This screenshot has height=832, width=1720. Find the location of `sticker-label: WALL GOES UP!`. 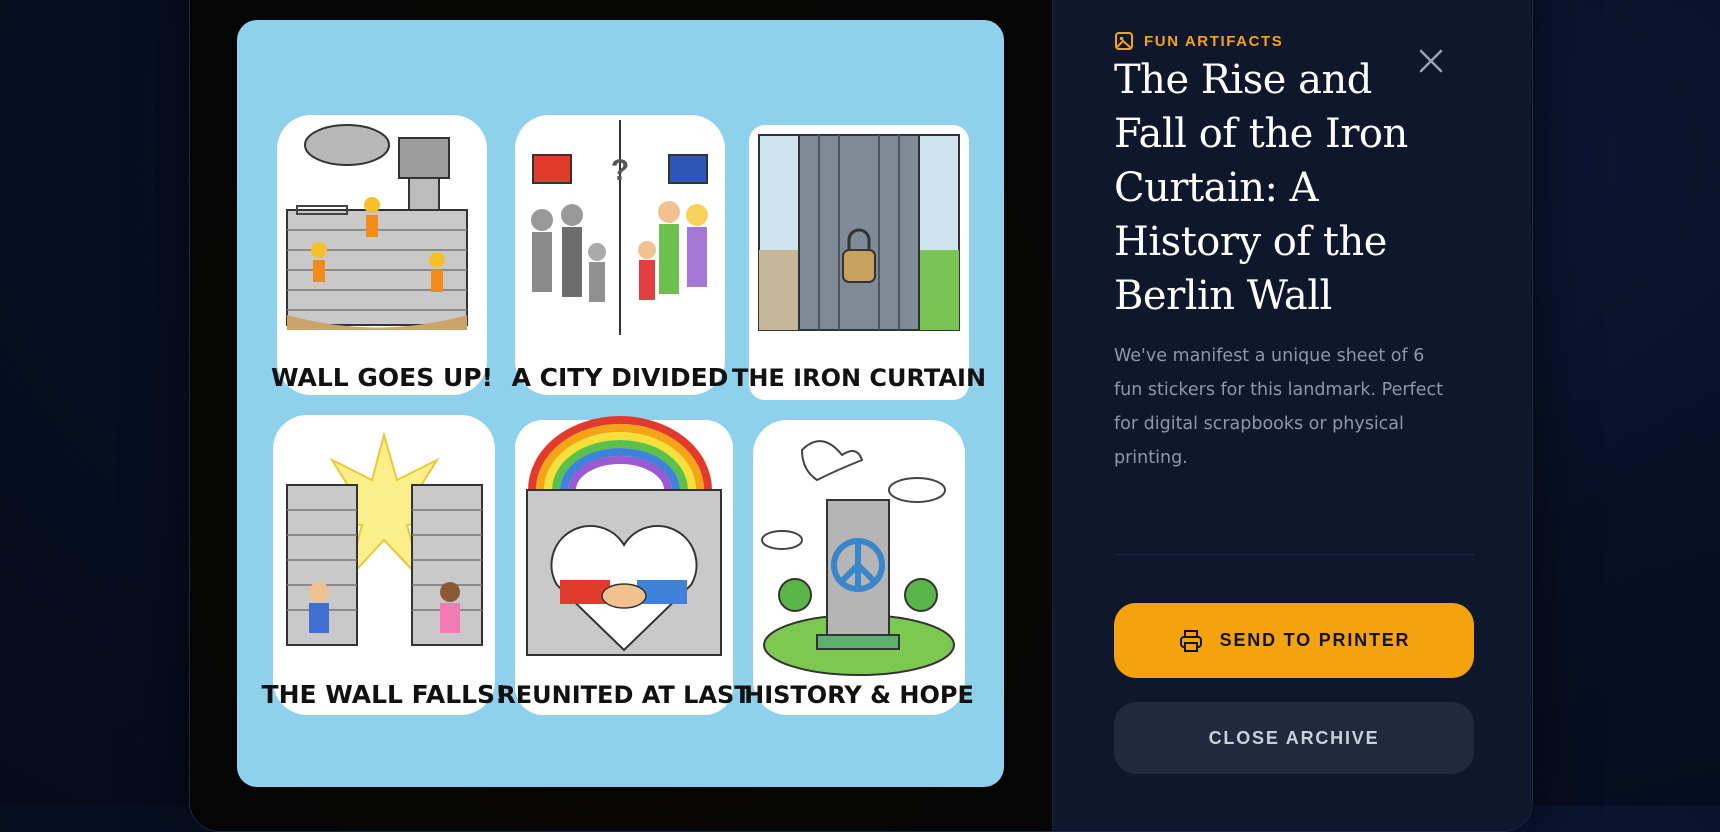

sticker-label: WALL GOES UP! is located at coordinates (382, 377).